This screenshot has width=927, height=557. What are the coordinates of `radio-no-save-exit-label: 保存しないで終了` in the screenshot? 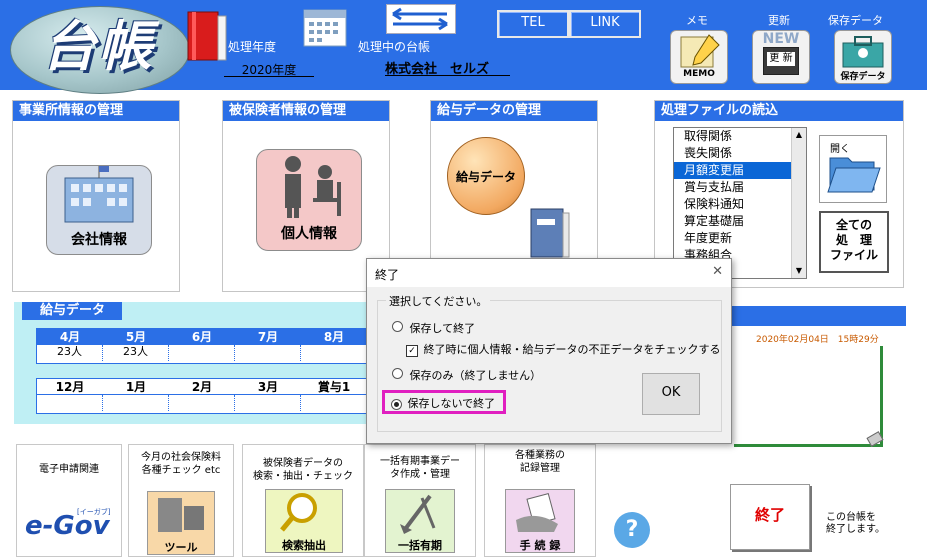 It's located at (451, 403).